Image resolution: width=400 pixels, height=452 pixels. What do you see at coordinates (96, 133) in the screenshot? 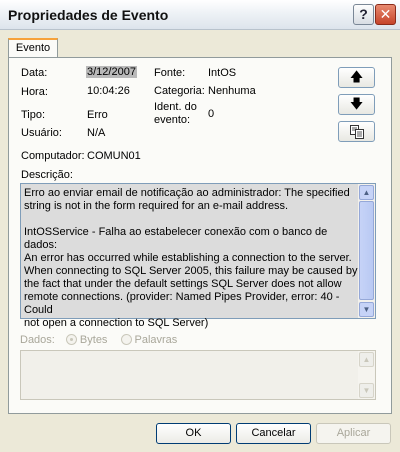
I see `usuario-value: N/A` at bounding box center [96, 133].